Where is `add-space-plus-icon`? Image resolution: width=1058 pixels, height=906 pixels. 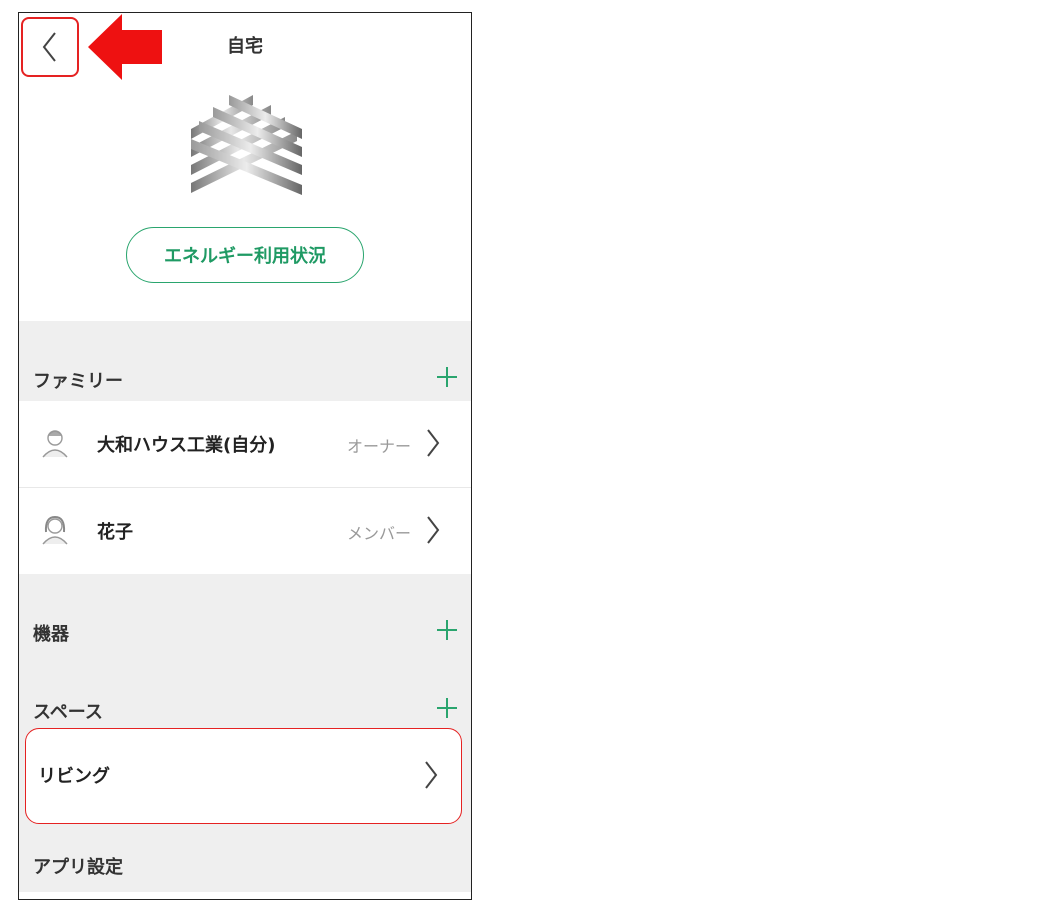
add-space-plus-icon is located at coordinates (447, 708).